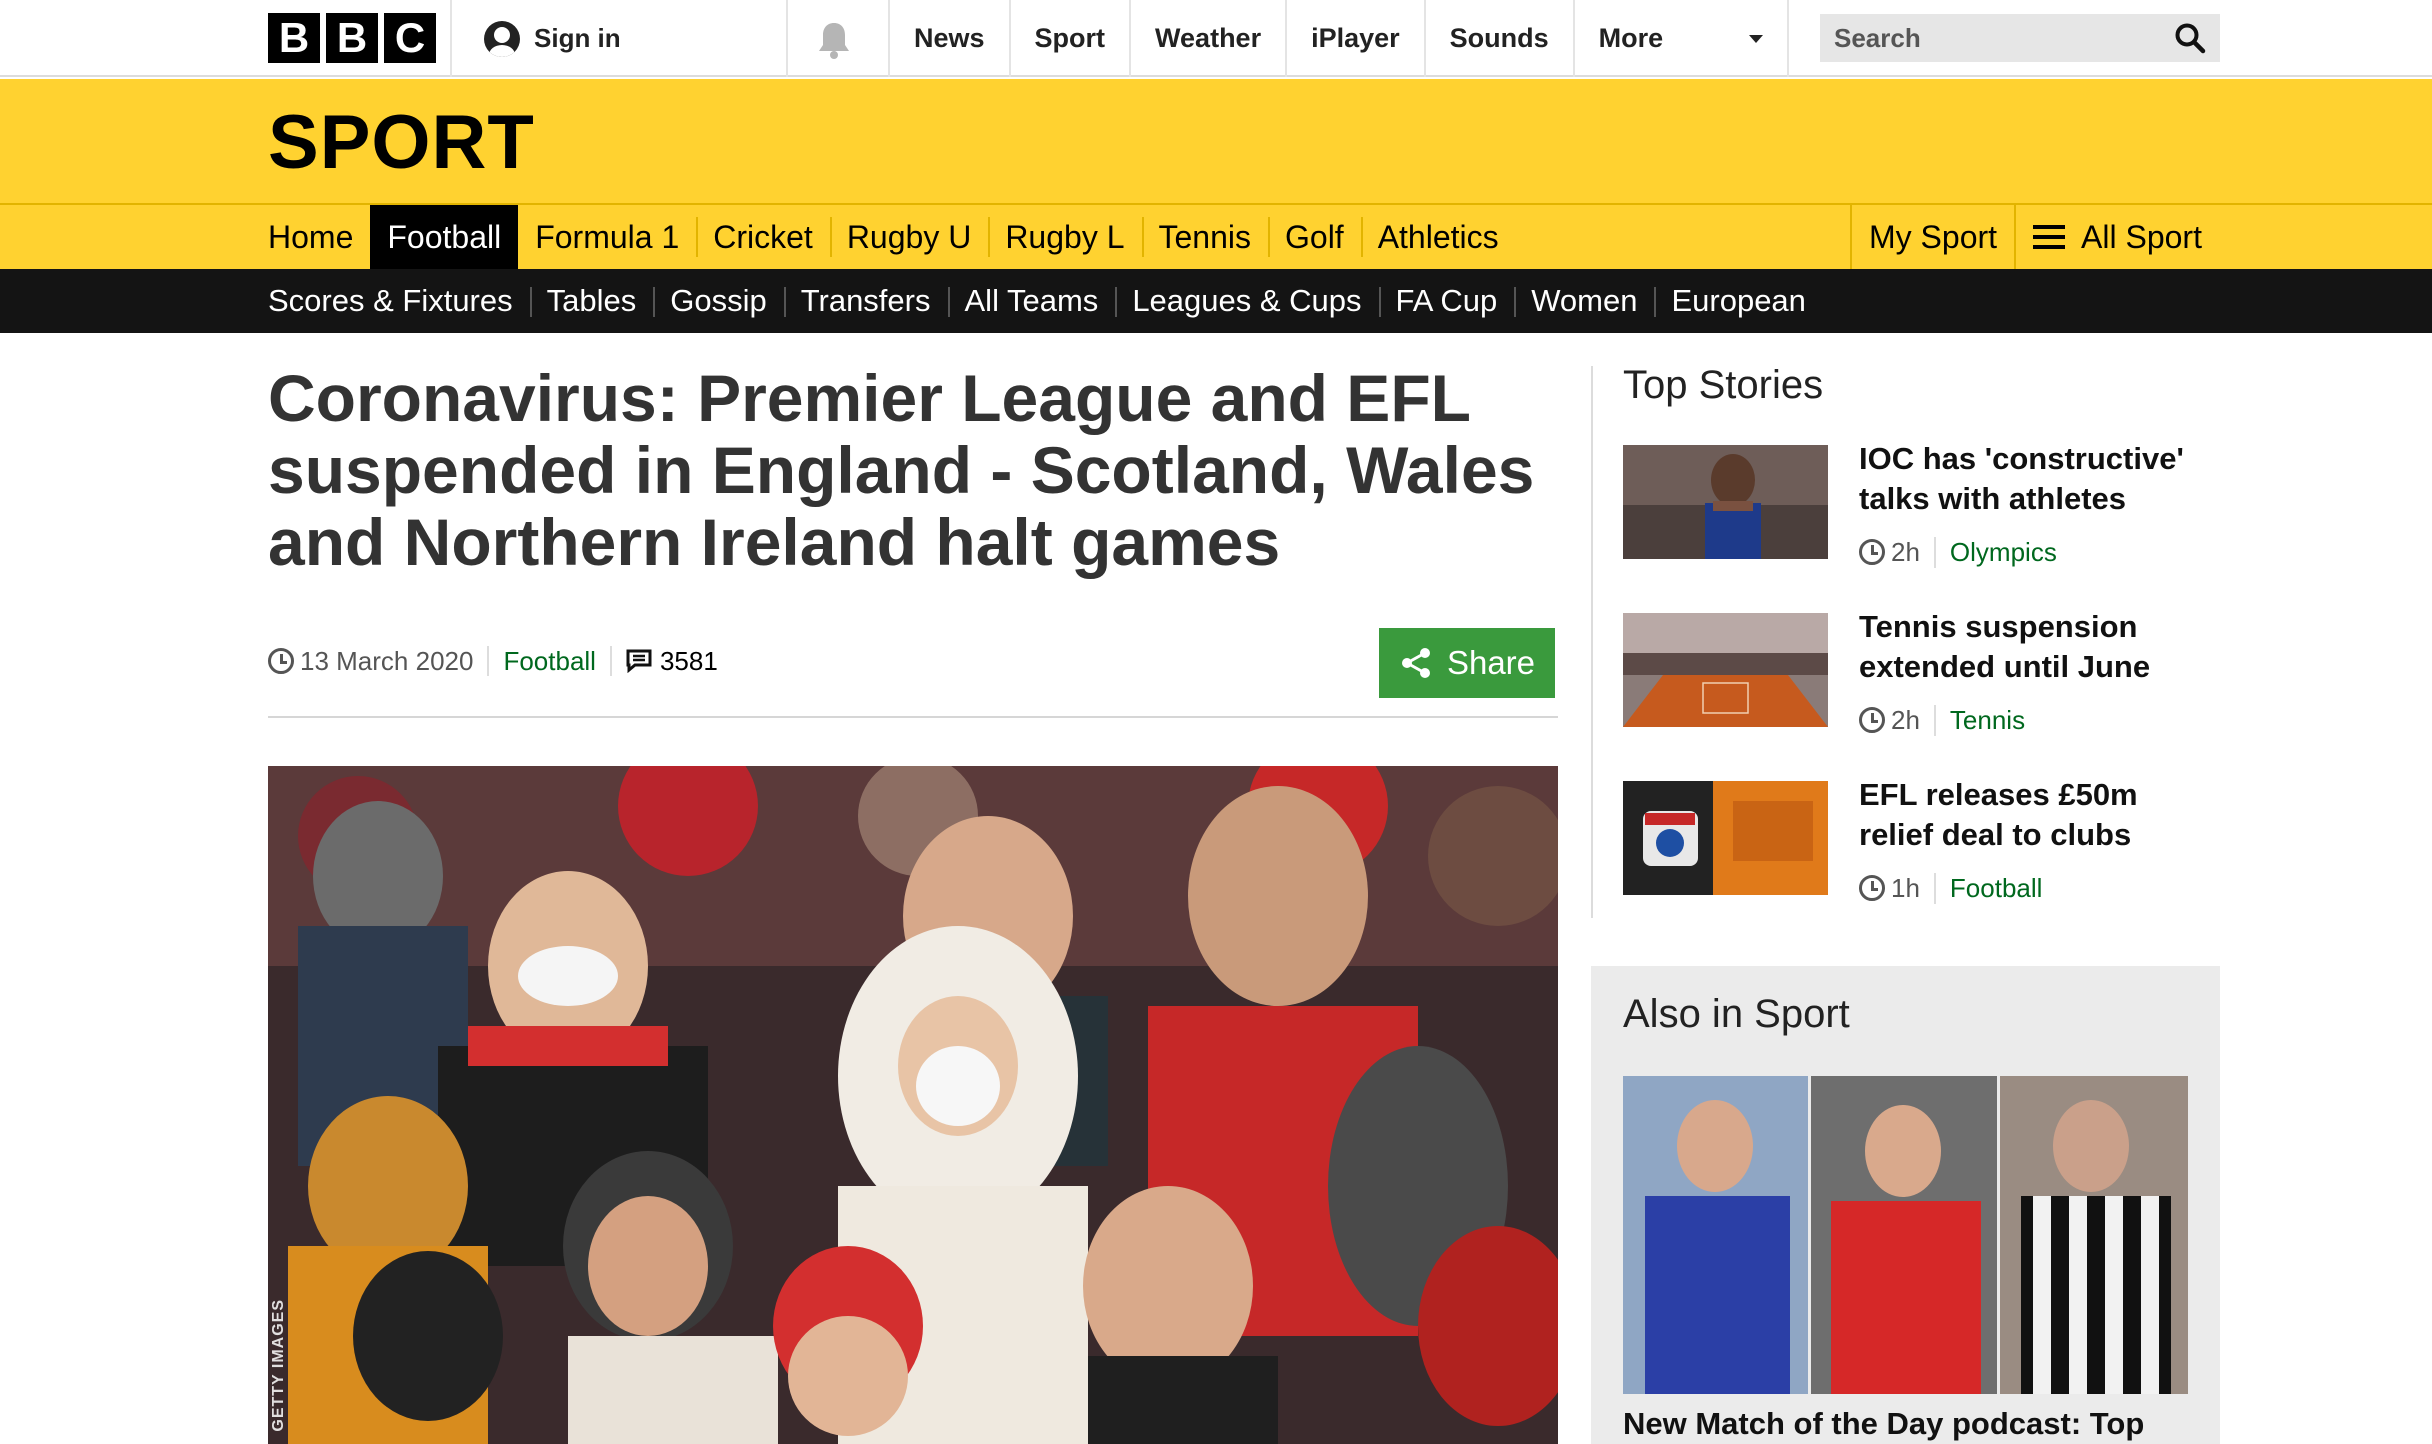 This screenshot has width=2432, height=1444. What do you see at coordinates (1415, 663) in the screenshot?
I see `share-icon` at bounding box center [1415, 663].